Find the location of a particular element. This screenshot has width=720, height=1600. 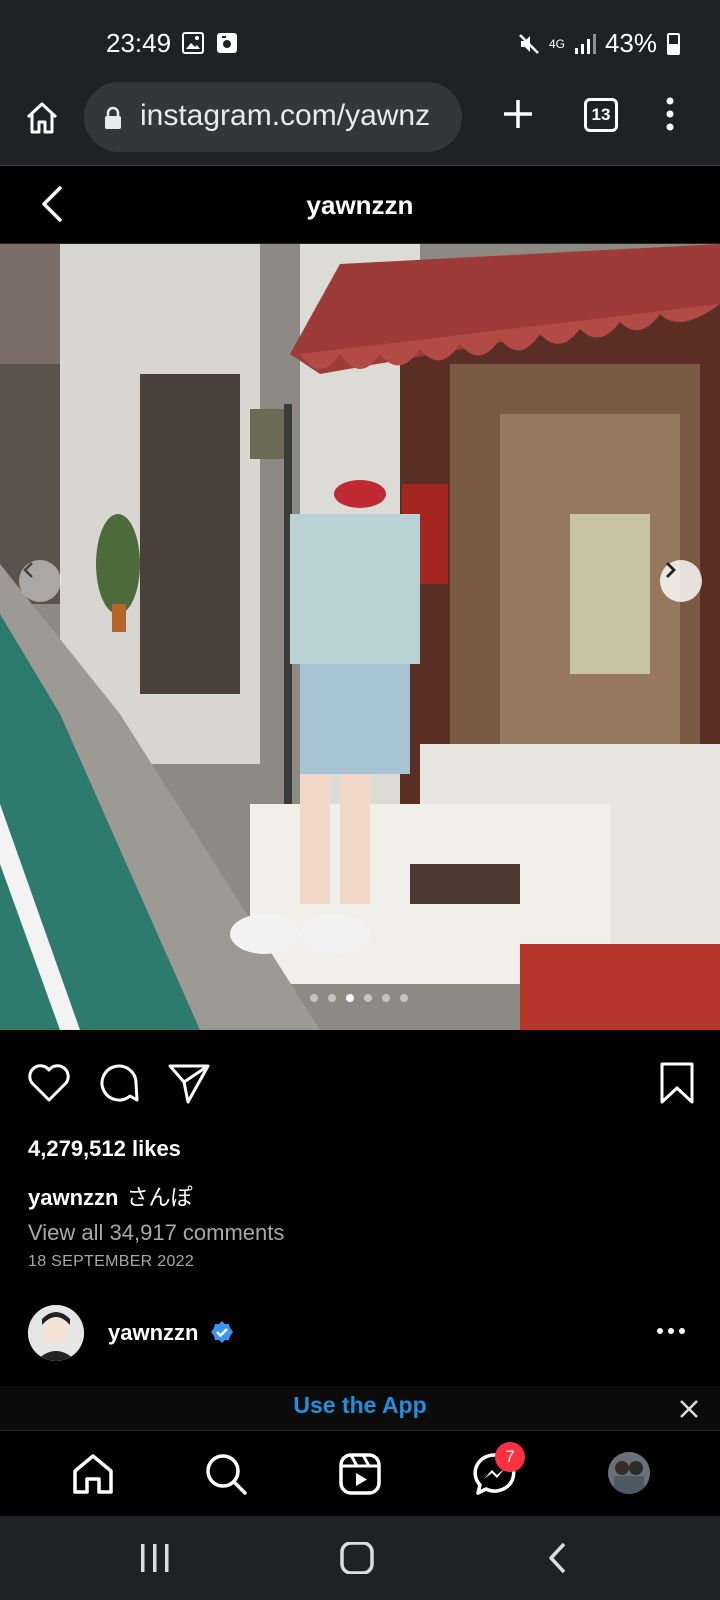

like-heart-icon is located at coordinates (49, 1083).